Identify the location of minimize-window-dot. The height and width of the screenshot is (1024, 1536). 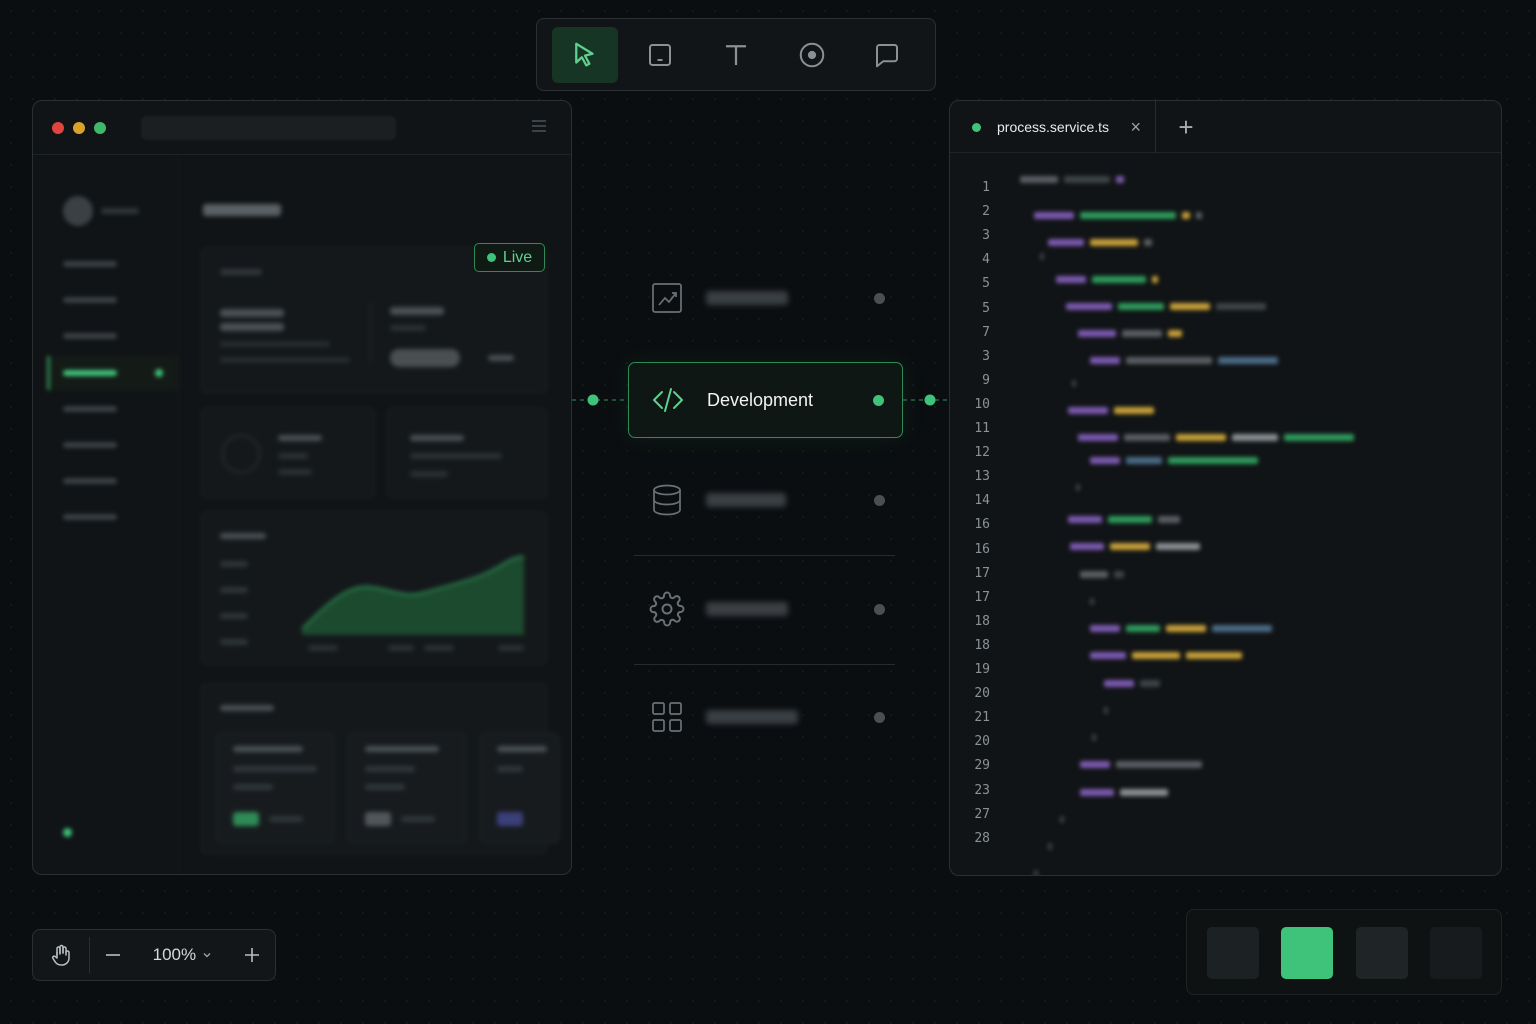
(79, 128).